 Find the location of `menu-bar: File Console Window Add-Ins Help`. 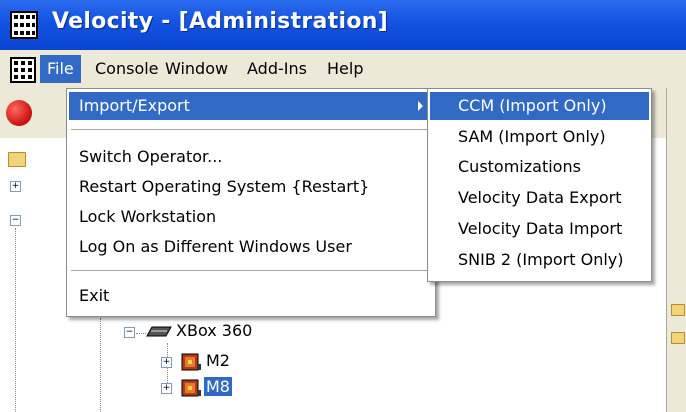

menu-bar: File Console Window Add-Ins Help is located at coordinates (343, 69).